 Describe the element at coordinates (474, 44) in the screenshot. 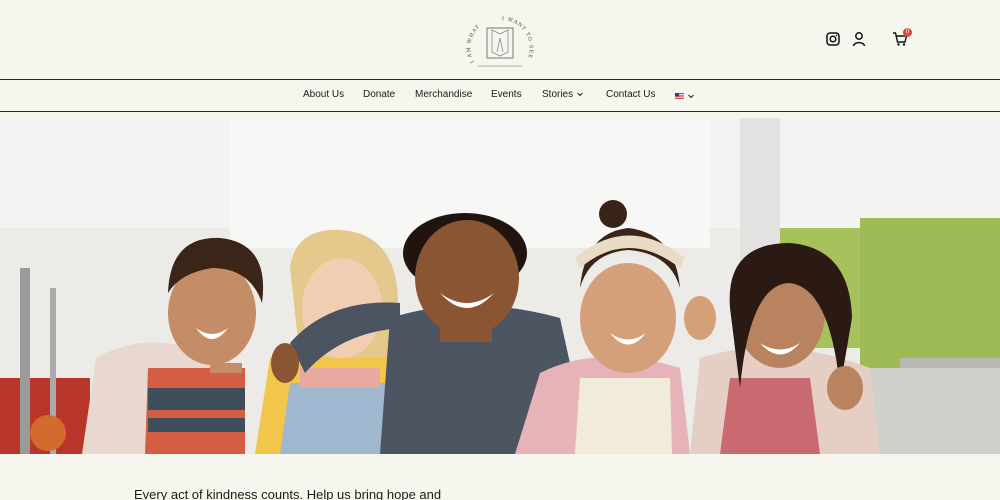

I see `svg-text: I AM WHAT` at that location.